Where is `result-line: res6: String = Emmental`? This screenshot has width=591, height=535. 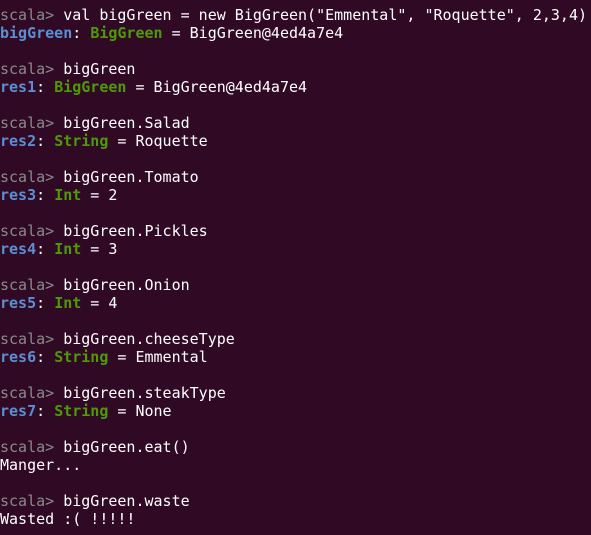
result-line: res6: String = Emmental is located at coordinates (104, 357).